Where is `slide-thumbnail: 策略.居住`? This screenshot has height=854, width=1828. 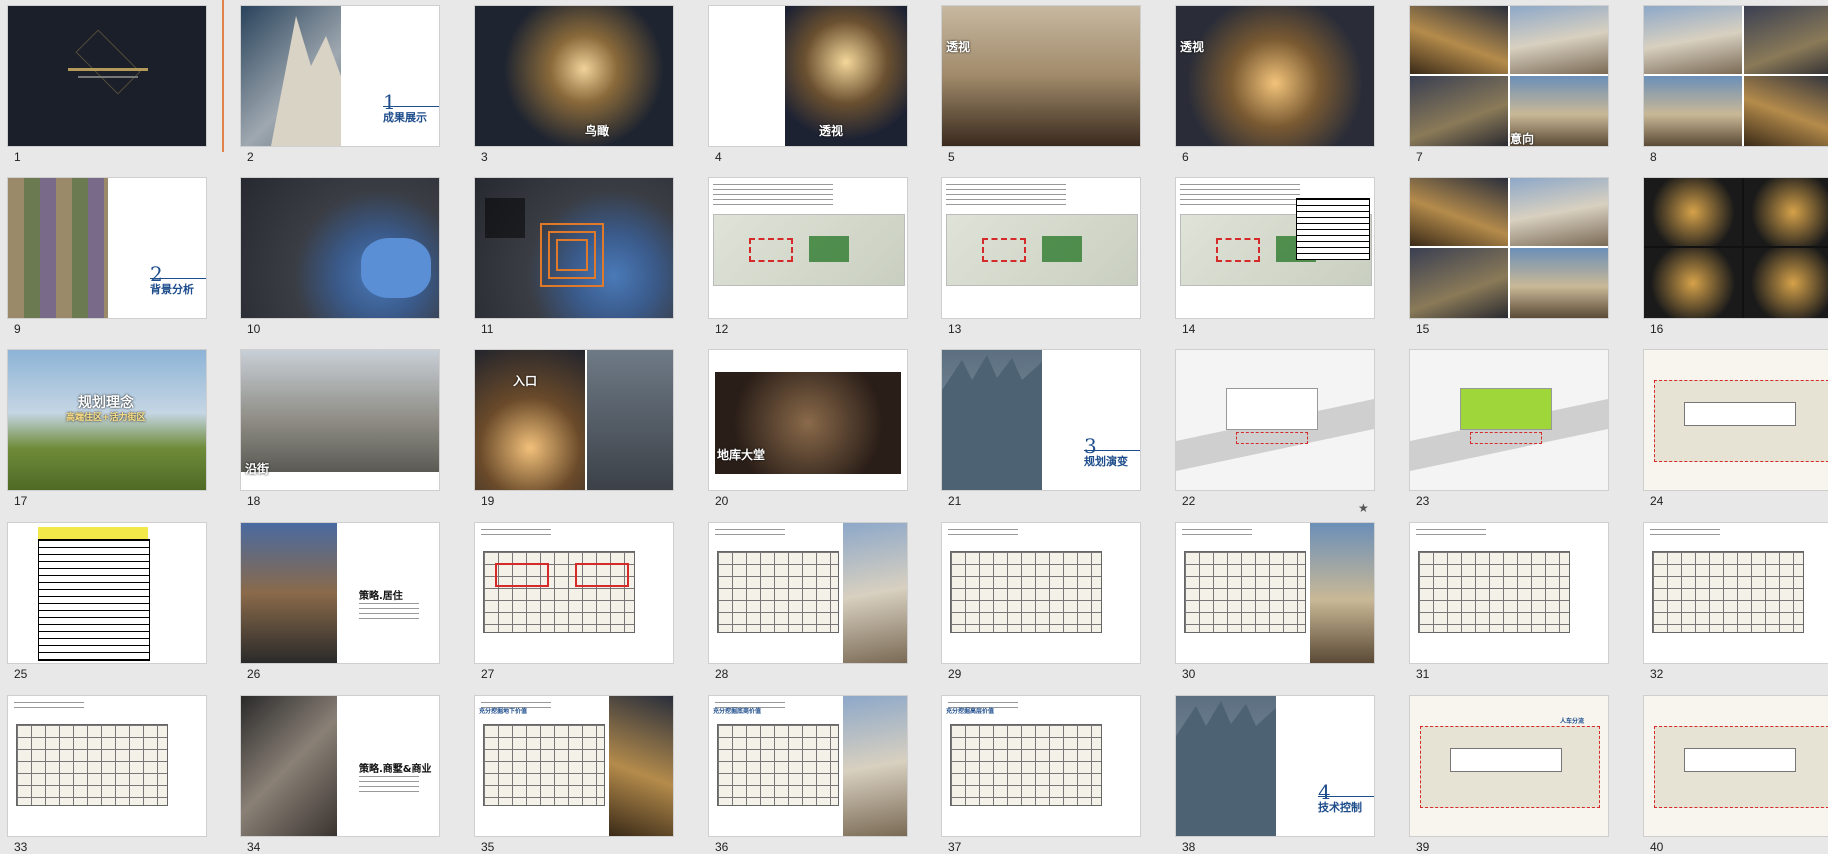 slide-thumbnail: 策略.居住 is located at coordinates (340, 593).